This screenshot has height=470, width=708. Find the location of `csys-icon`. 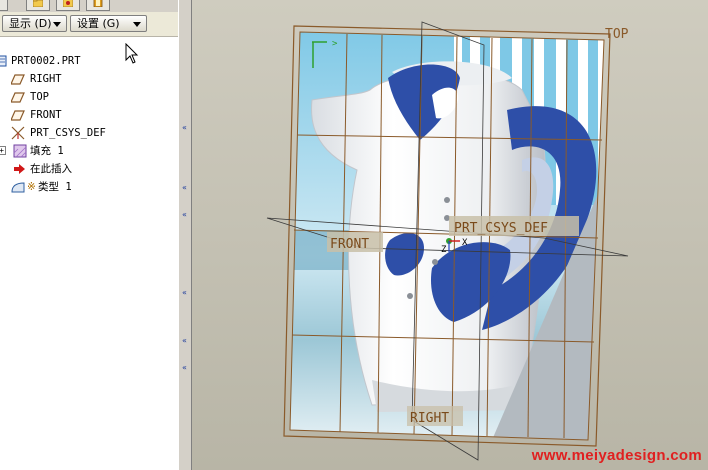

csys-icon is located at coordinates (18, 133).